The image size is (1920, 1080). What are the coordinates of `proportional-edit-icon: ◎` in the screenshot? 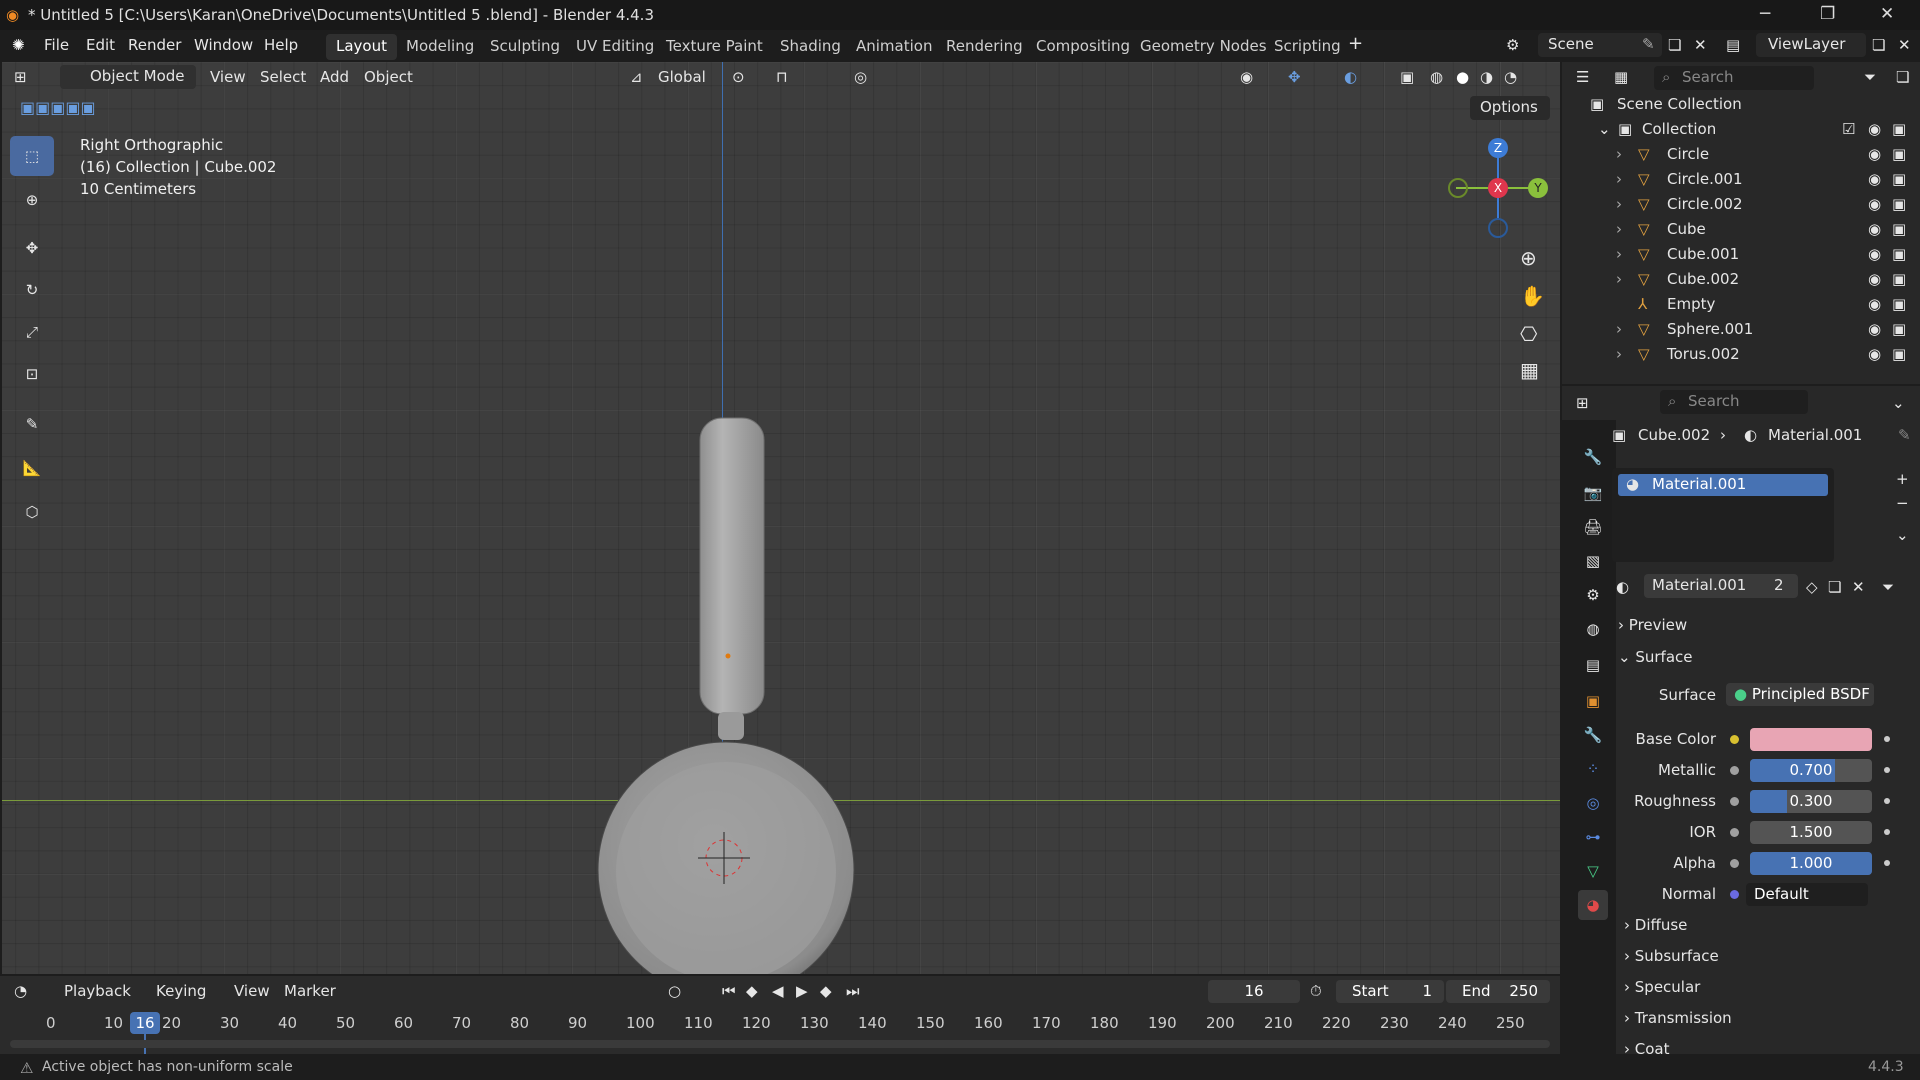 It's located at (860, 77).